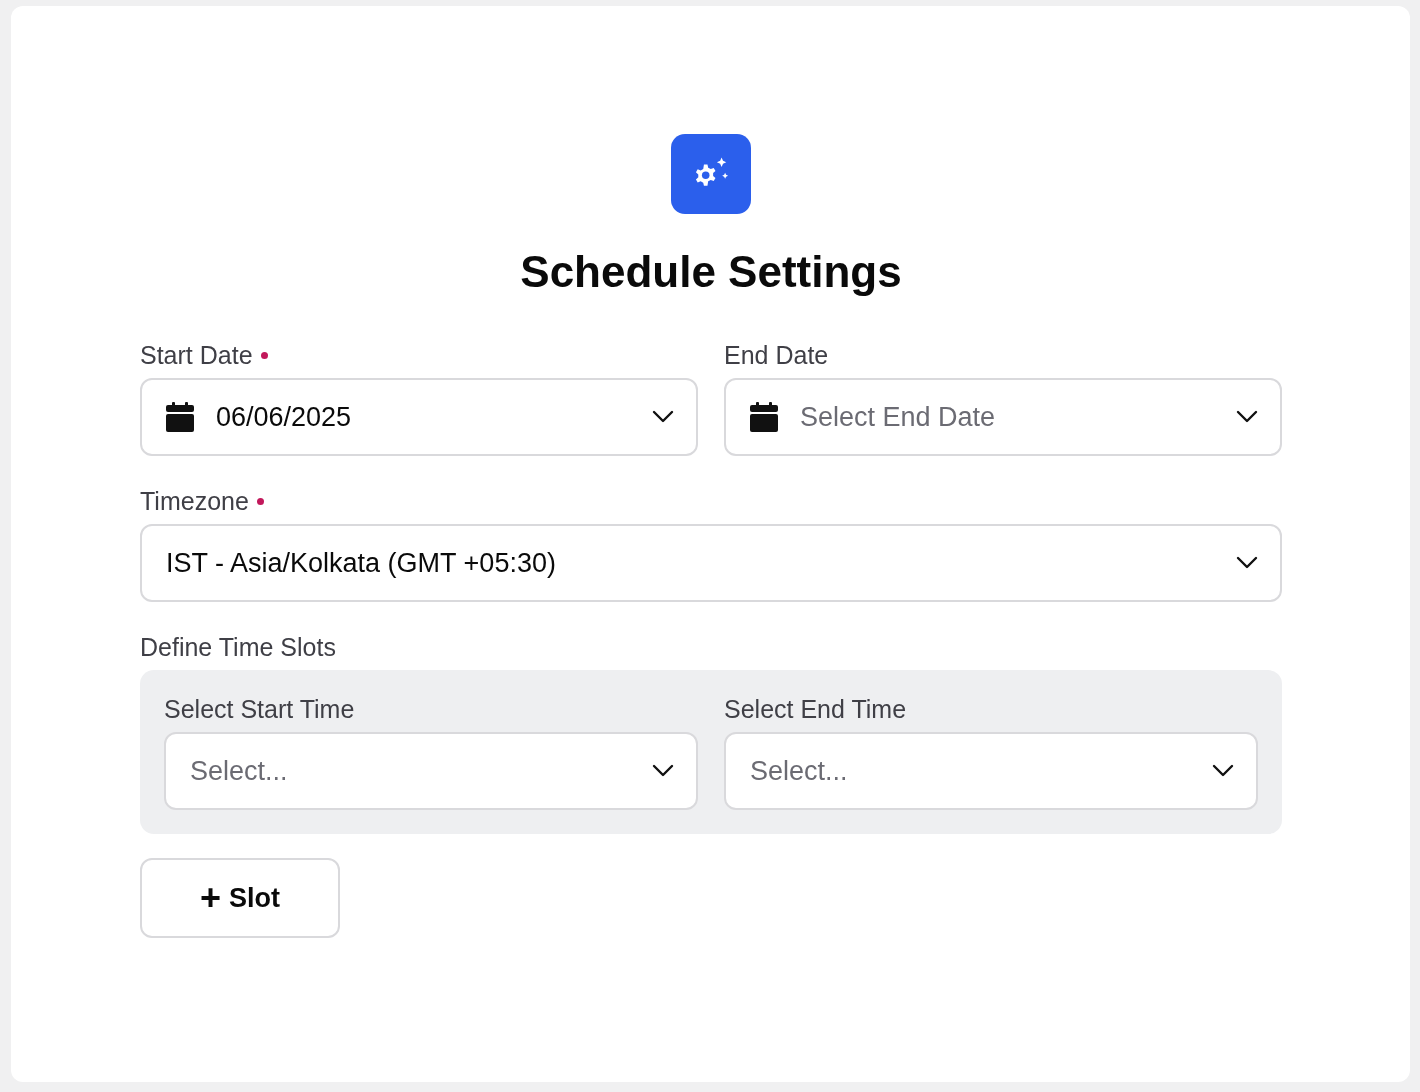 The height and width of the screenshot is (1092, 1420). What do you see at coordinates (776, 355) in the screenshot?
I see `field-label: End Date` at bounding box center [776, 355].